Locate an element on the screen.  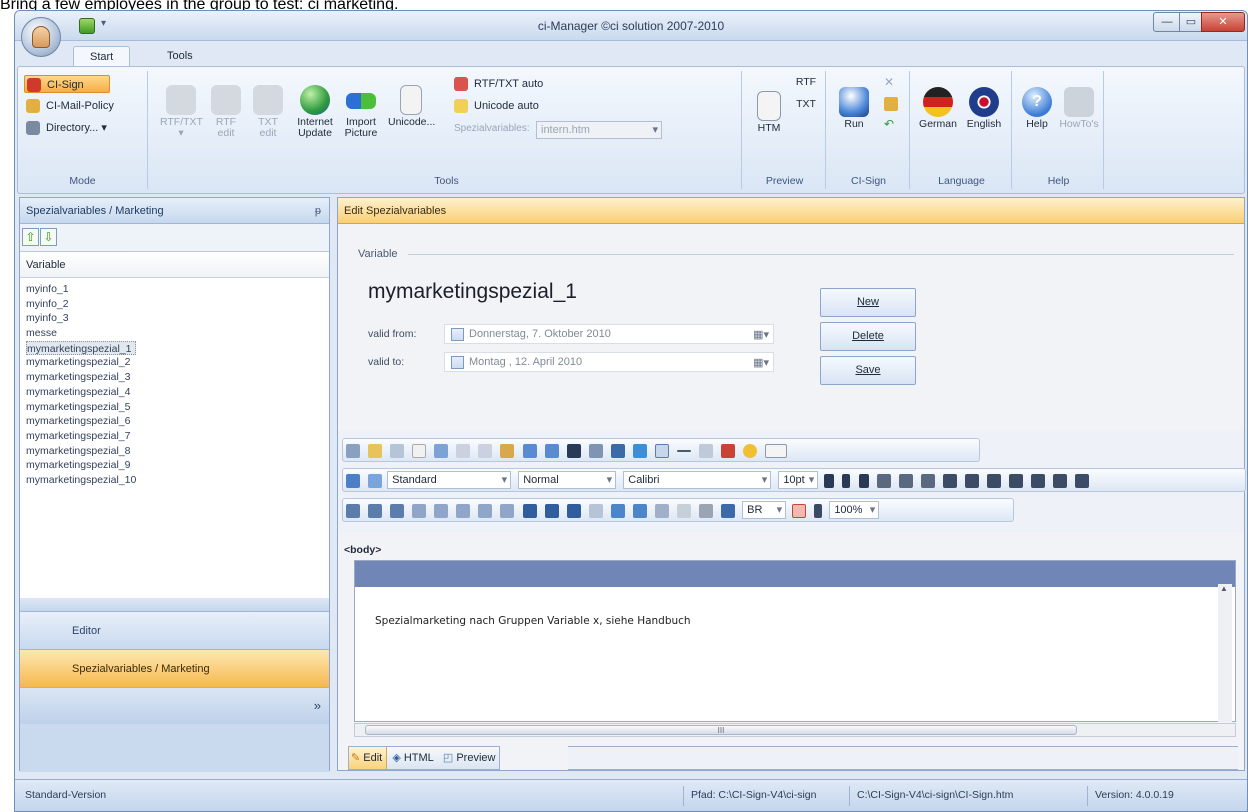
valid-to-checkbox is located at coordinates (457, 362).